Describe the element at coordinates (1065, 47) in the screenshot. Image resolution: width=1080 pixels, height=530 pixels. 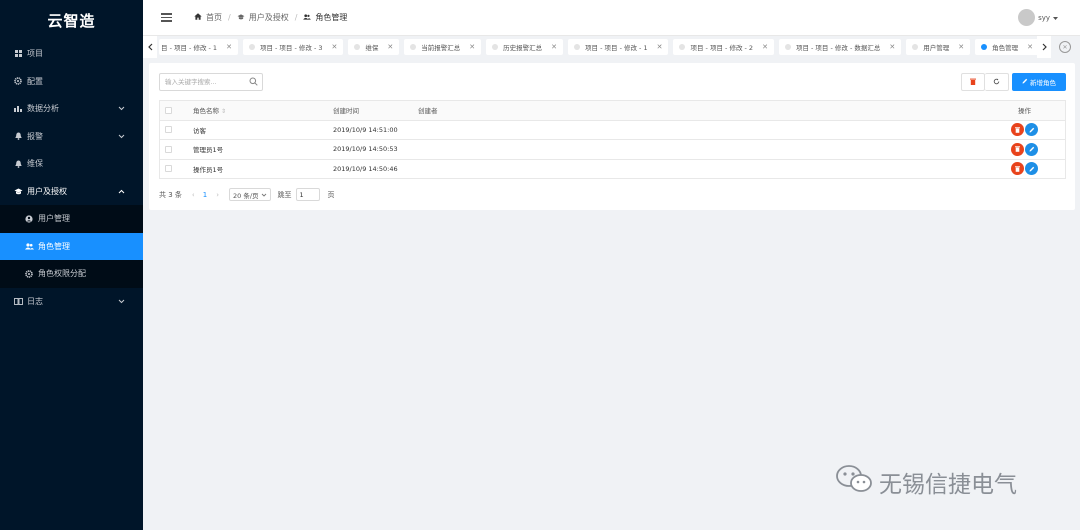
I see `close-all-tabs-icon: ✕` at that location.